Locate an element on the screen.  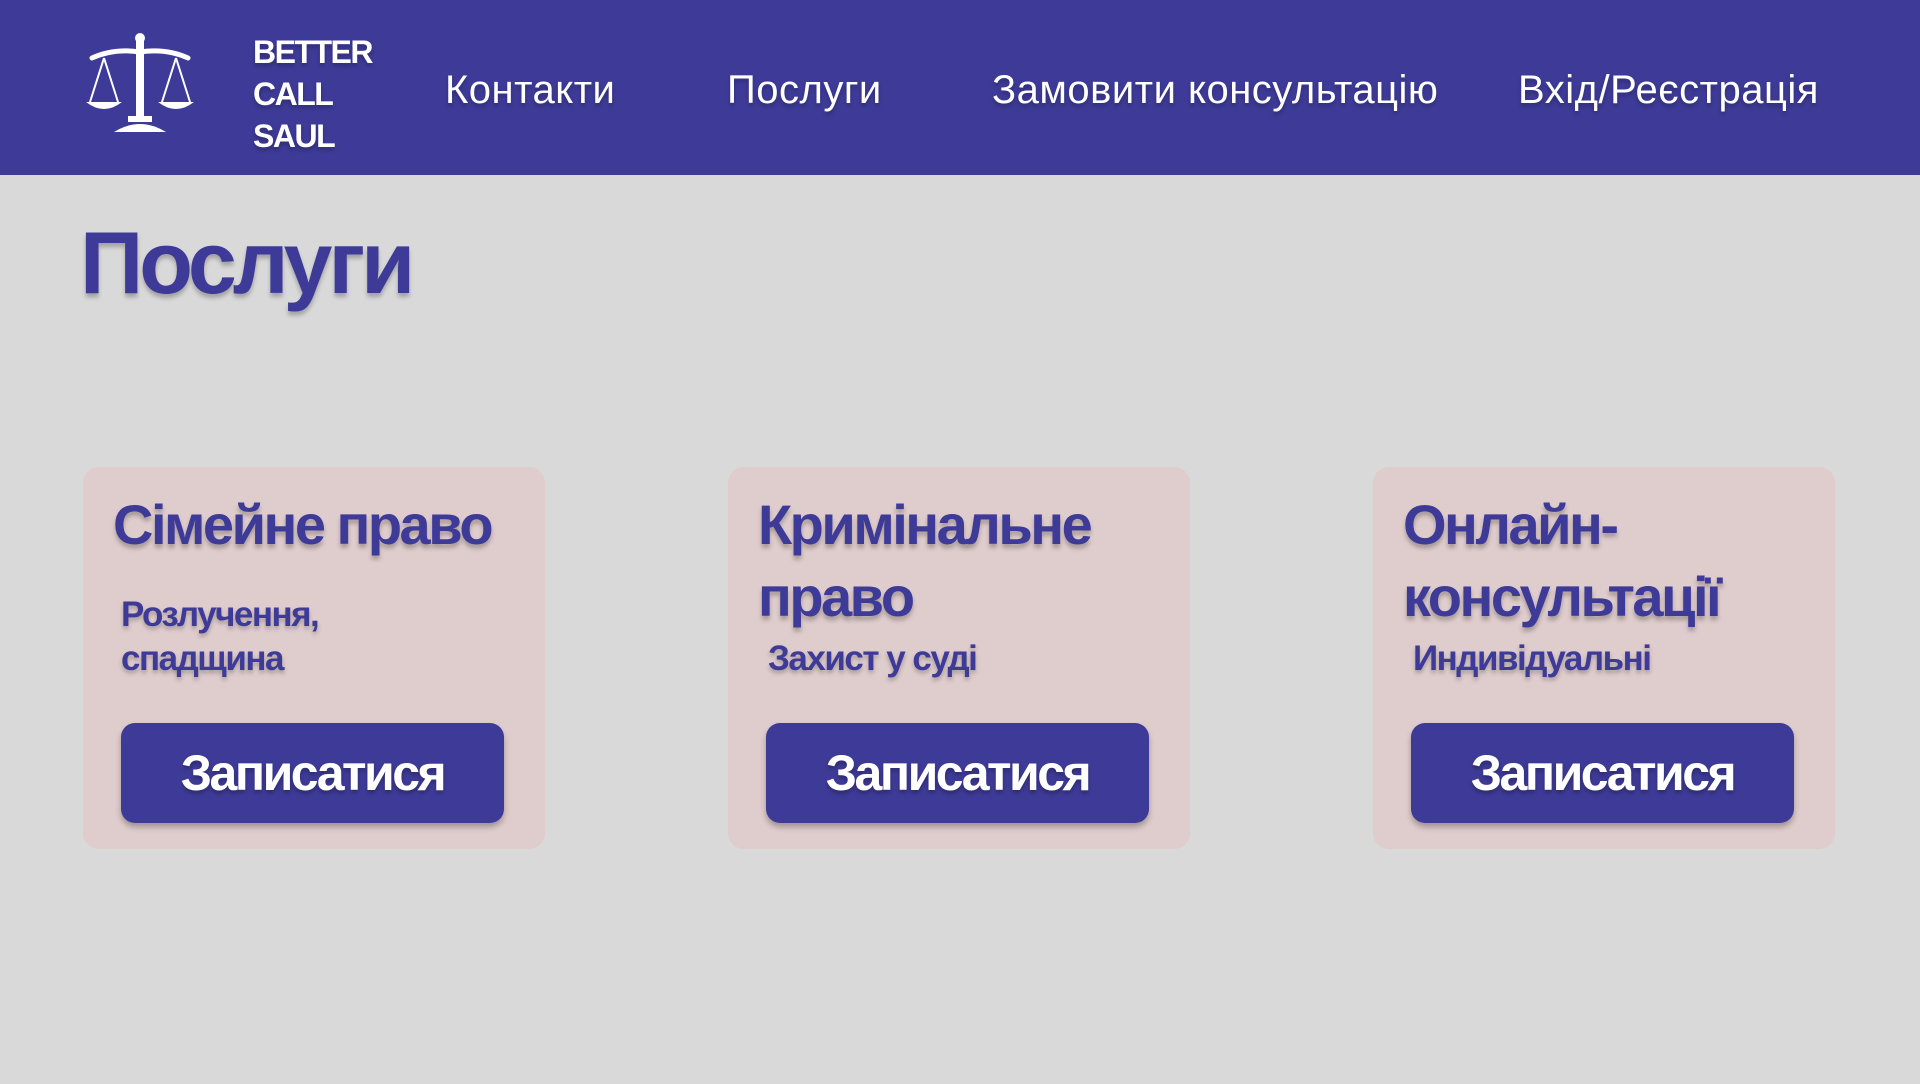
brand-logo-text: BETTER CALL SAUL is located at coordinates (313, 94).